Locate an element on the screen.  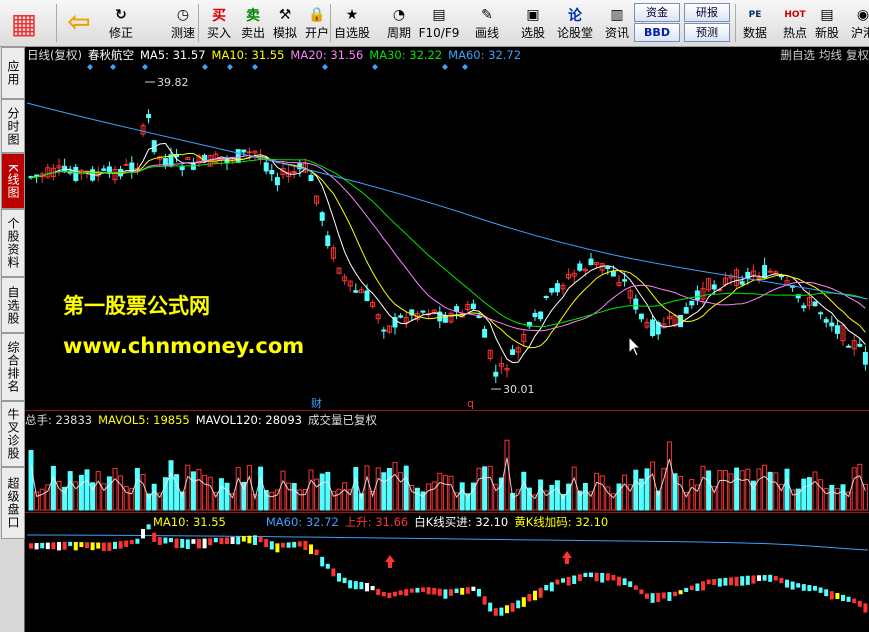
toolbar-button-10: ▤ F10/F9 is located at coordinates (439, 23).